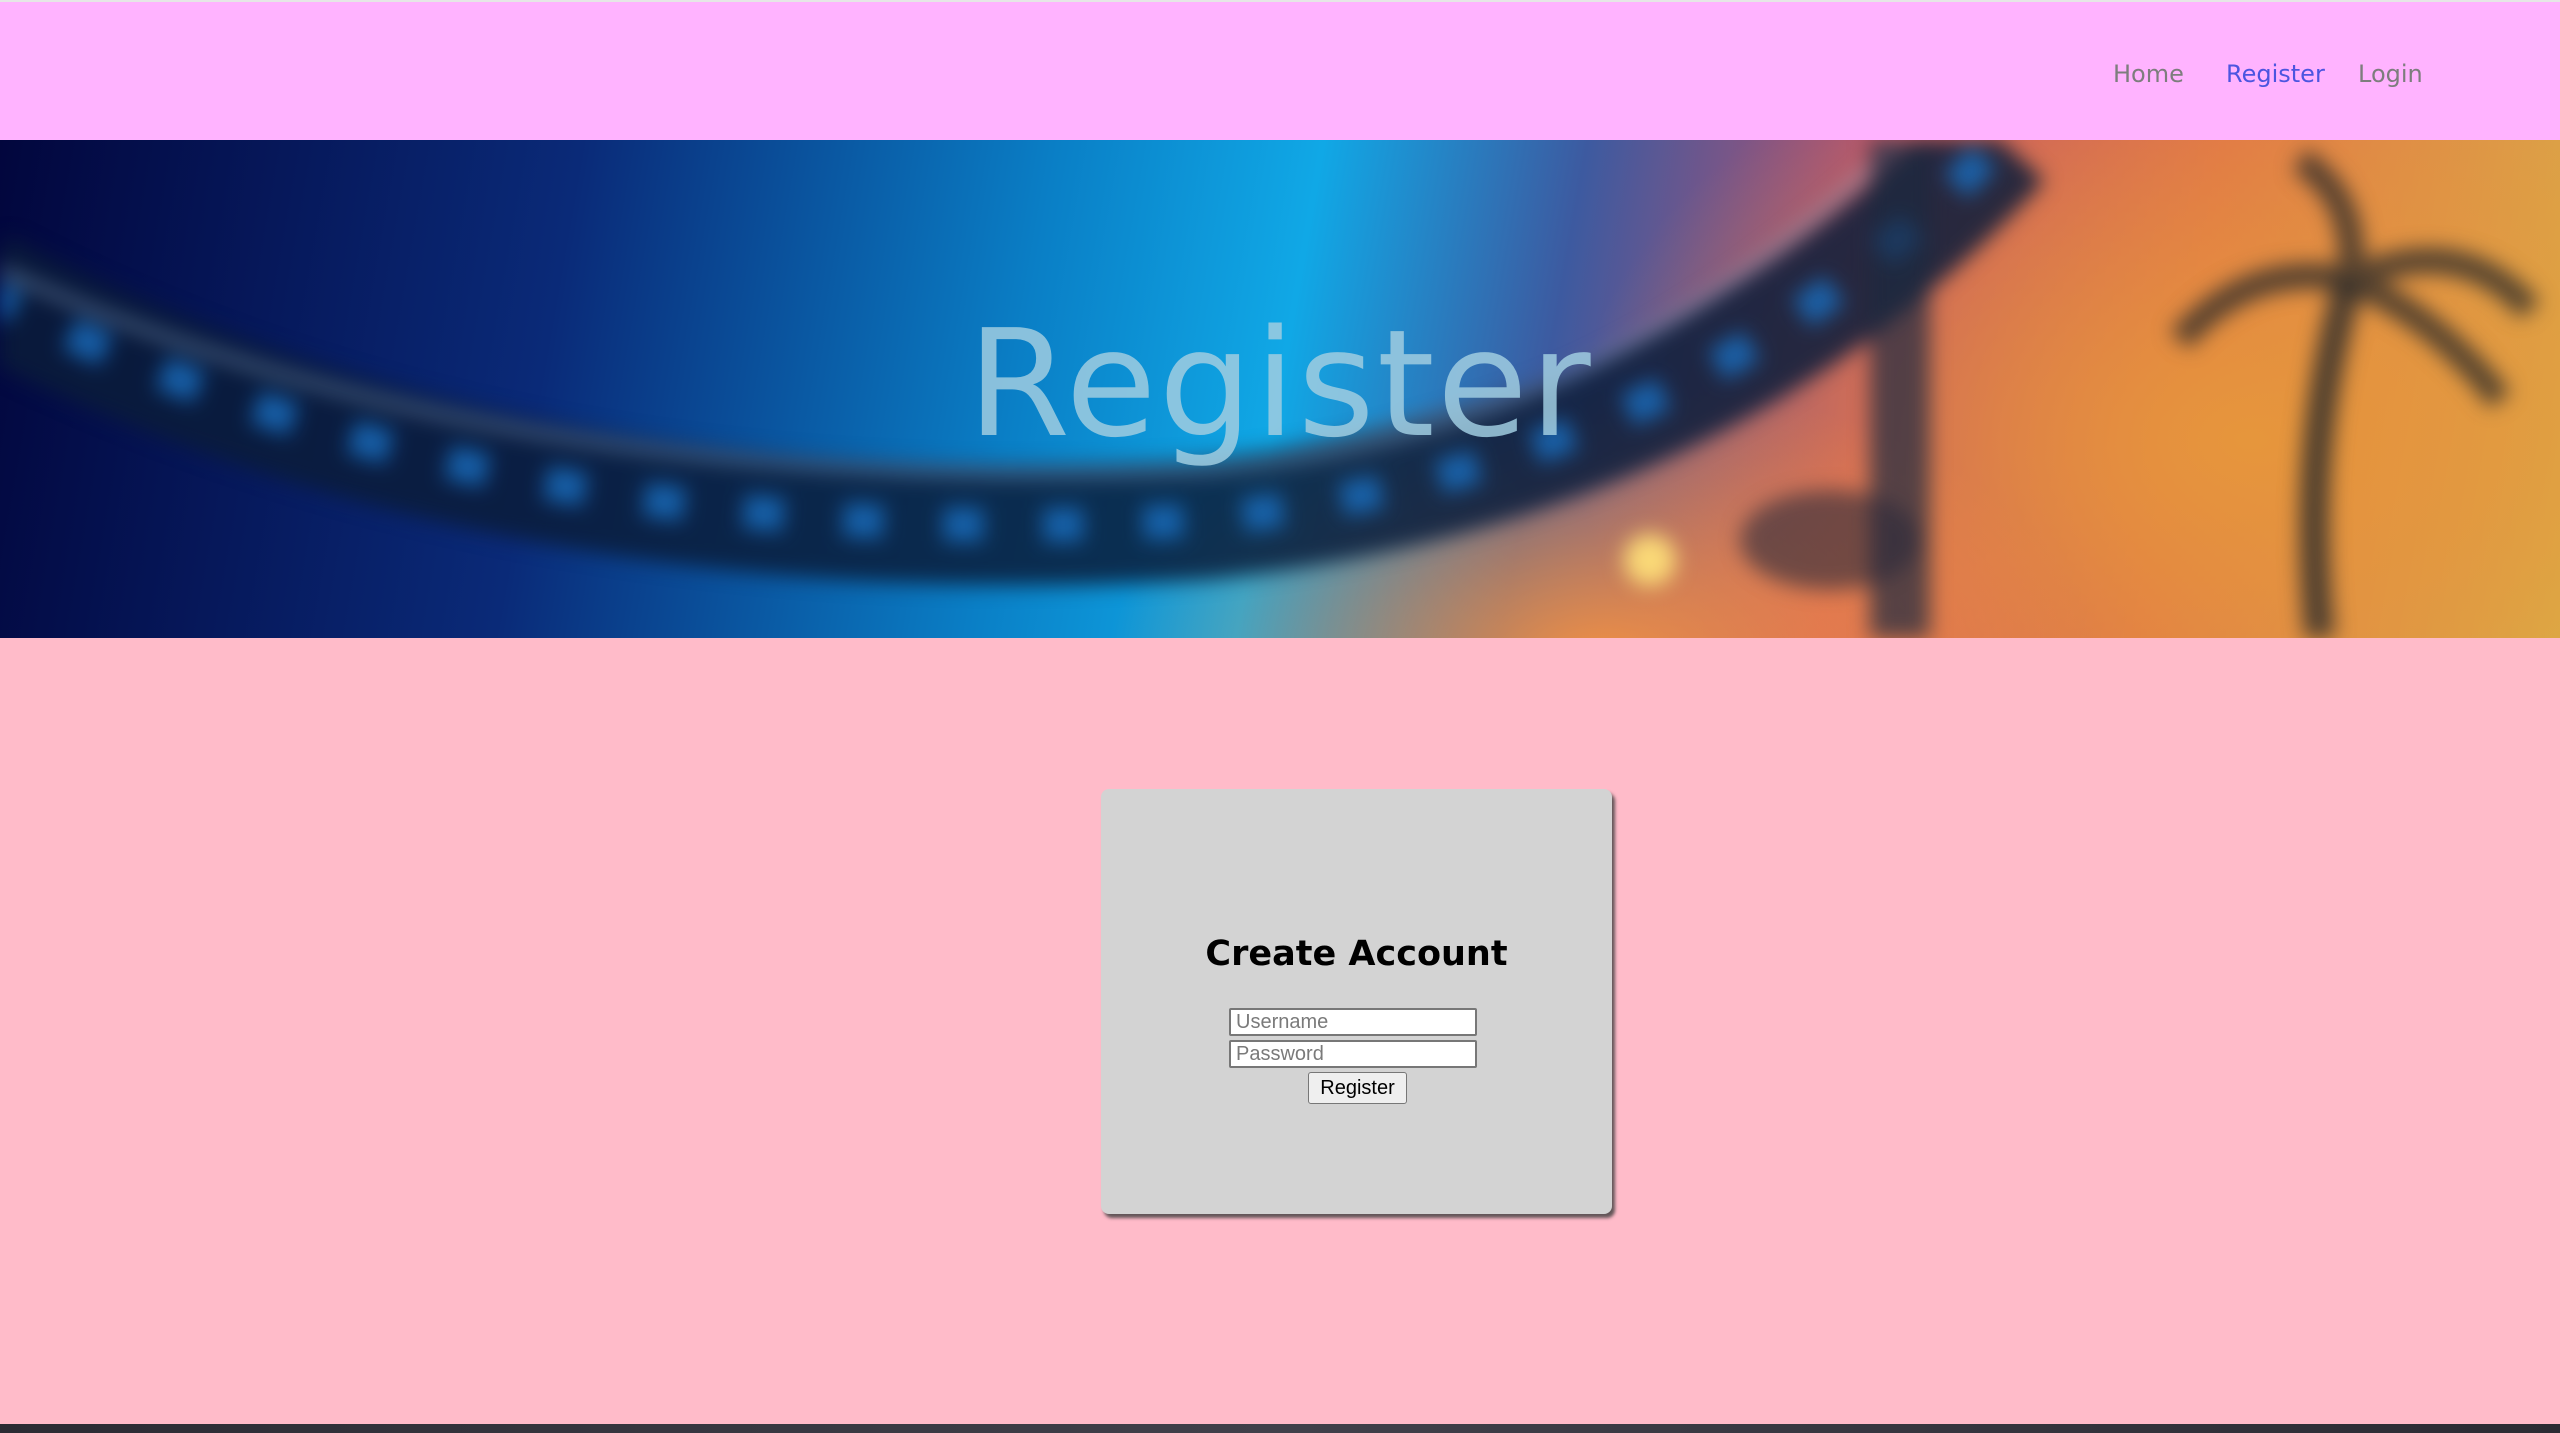 This screenshot has height=1433, width=2560. Describe the element at coordinates (2390, 74) in the screenshot. I see `nav-link-login: Login` at that location.